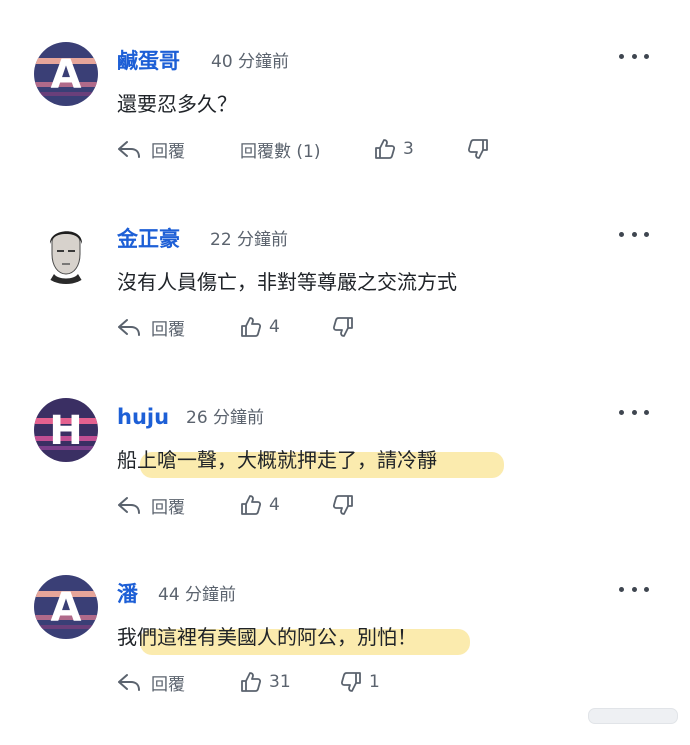 This screenshot has height=745, width=690. Describe the element at coordinates (148, 239) in the screenshot. I see `username: 金正豪` at that location.